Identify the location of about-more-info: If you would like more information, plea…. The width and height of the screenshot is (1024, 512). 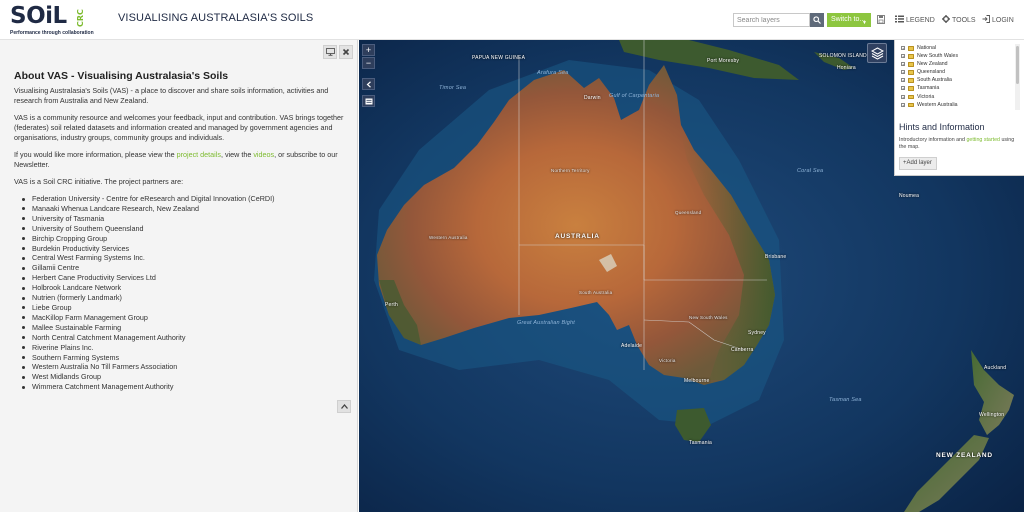
(181, 160).